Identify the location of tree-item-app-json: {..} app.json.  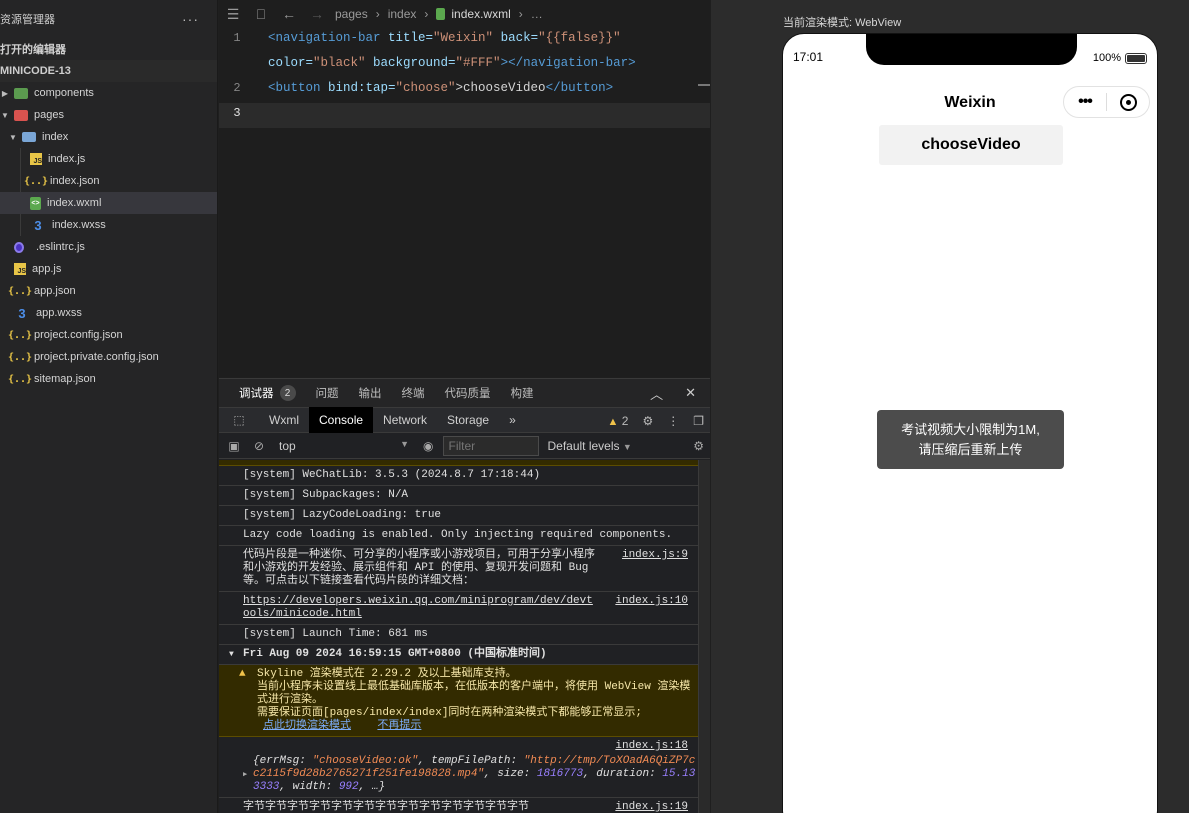
(108, 291).